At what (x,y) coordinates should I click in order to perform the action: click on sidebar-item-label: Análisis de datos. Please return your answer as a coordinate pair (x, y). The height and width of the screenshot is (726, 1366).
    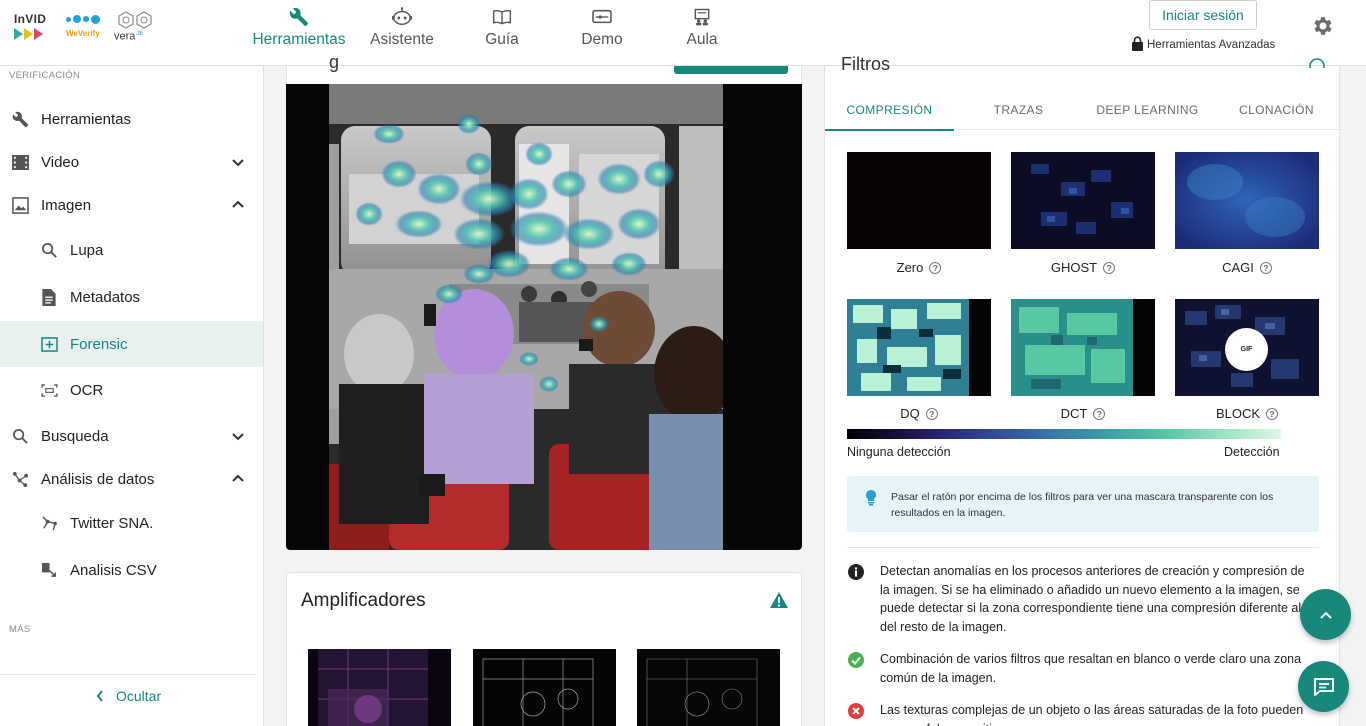
    Looking at the image, I should click on (98, 479).